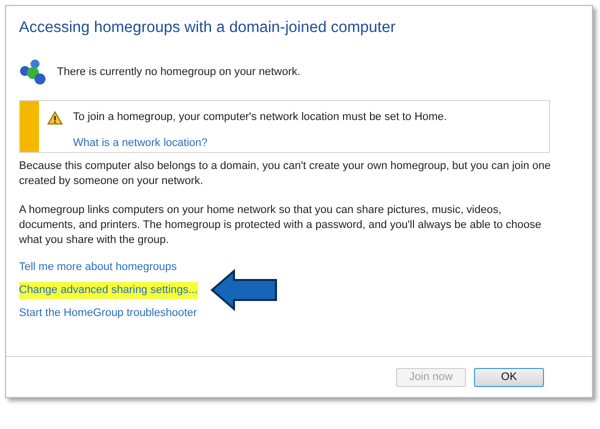  Describe the element at coordinates (98, 267) in the screenshot. I see `help-link: Tell me more about homegroups` at that location.